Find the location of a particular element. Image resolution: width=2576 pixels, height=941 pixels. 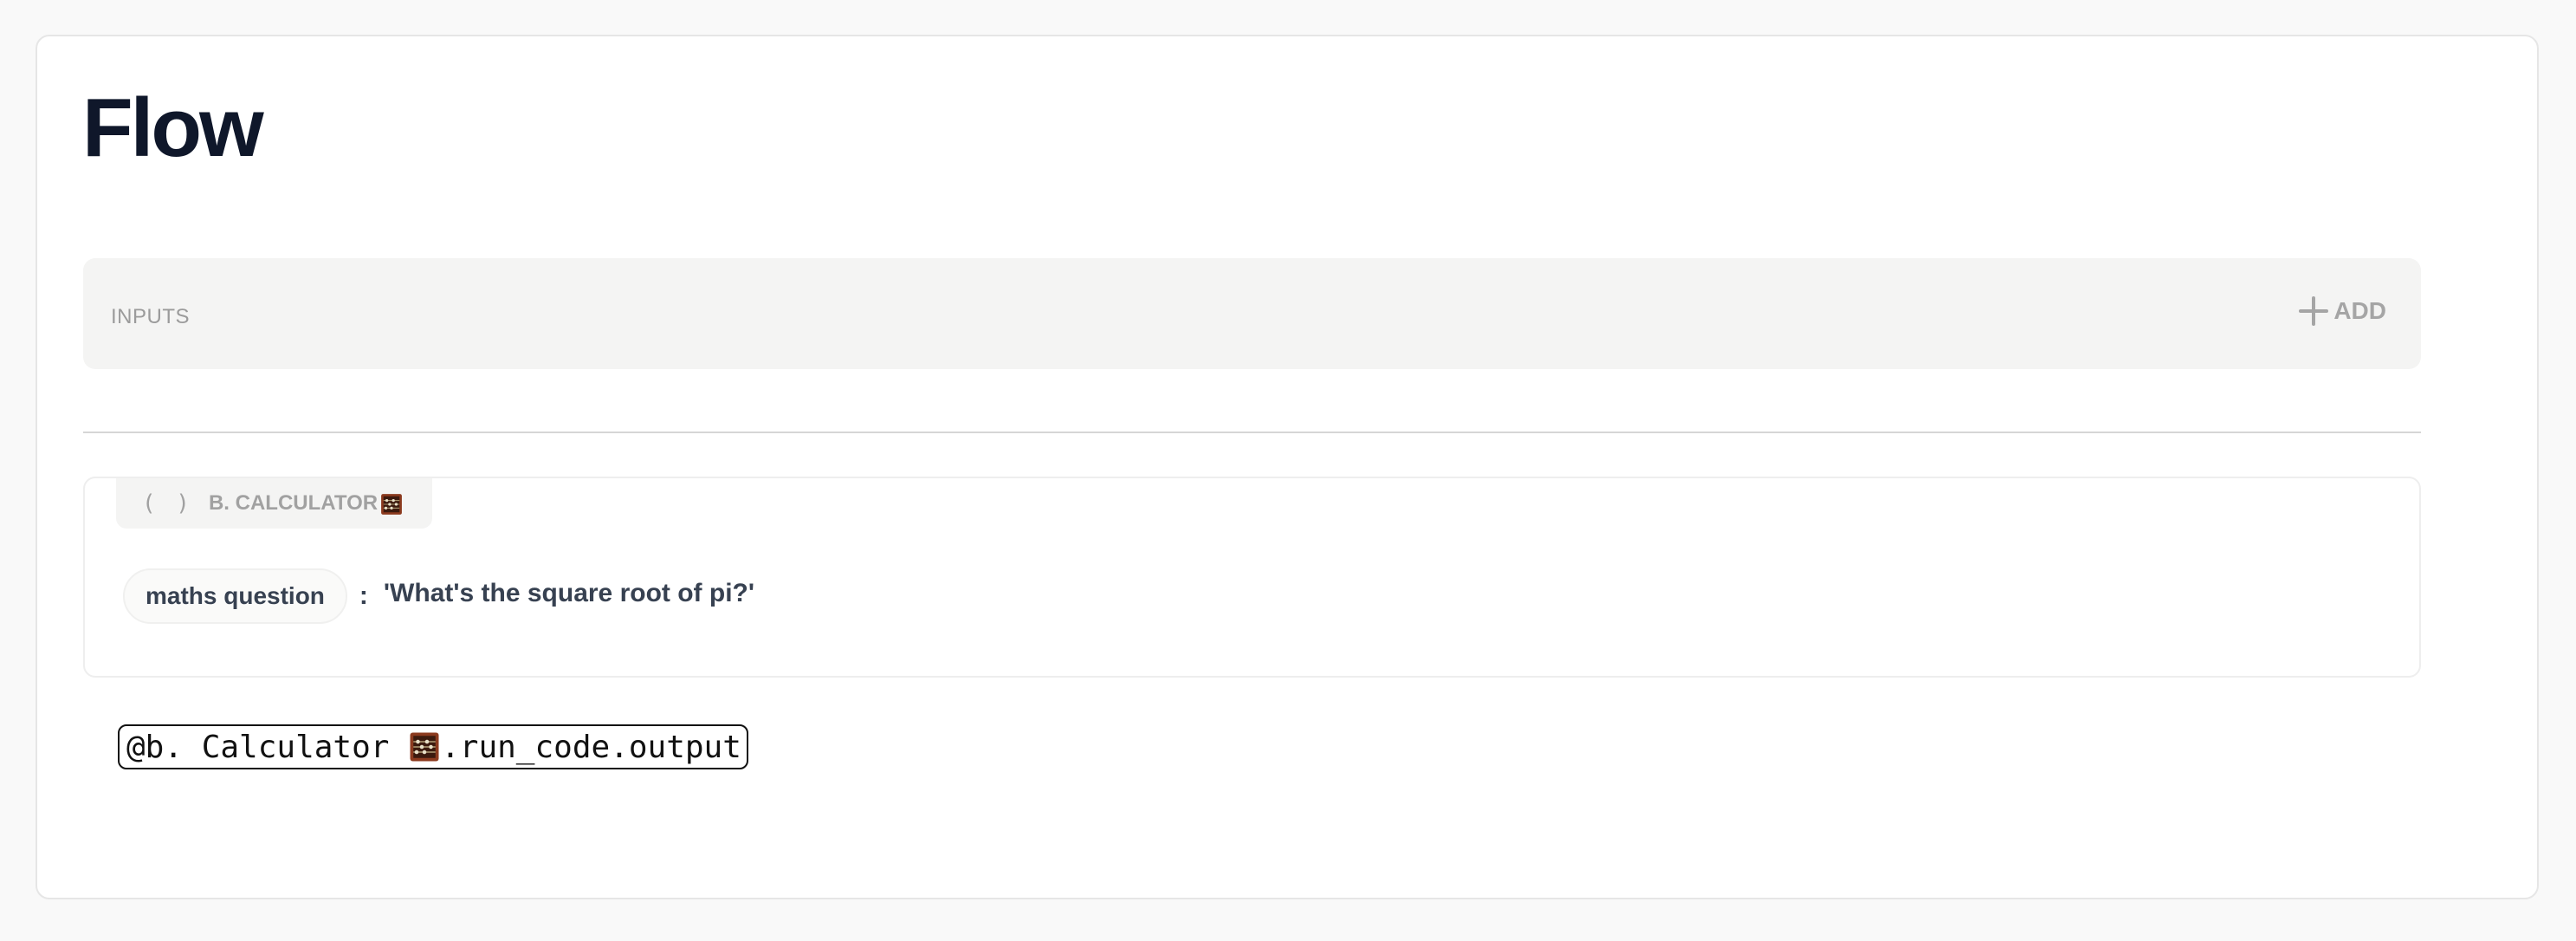

plus-icon is located at coordinates (2314, 311).